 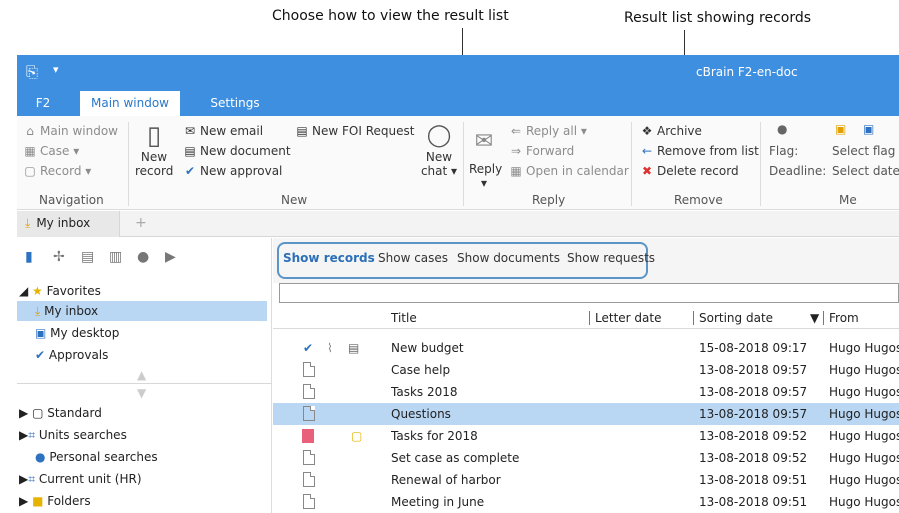 I want to click on delete-record-button: ✖ Delete record, so click(x=689, y=171).